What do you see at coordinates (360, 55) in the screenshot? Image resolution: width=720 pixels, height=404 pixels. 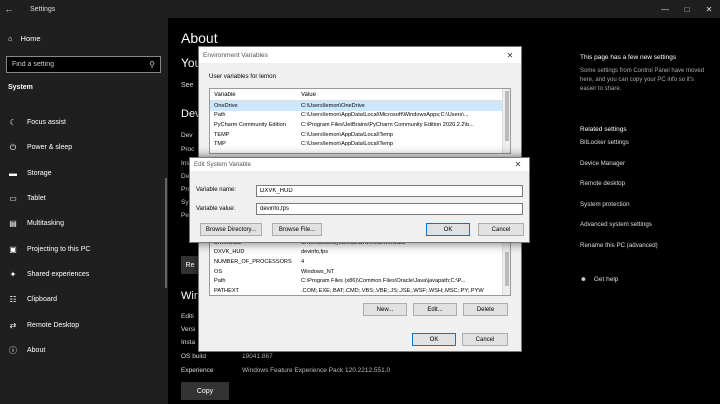 I see `dialog-title: Environment Variables` at bounding box center [360, 55].